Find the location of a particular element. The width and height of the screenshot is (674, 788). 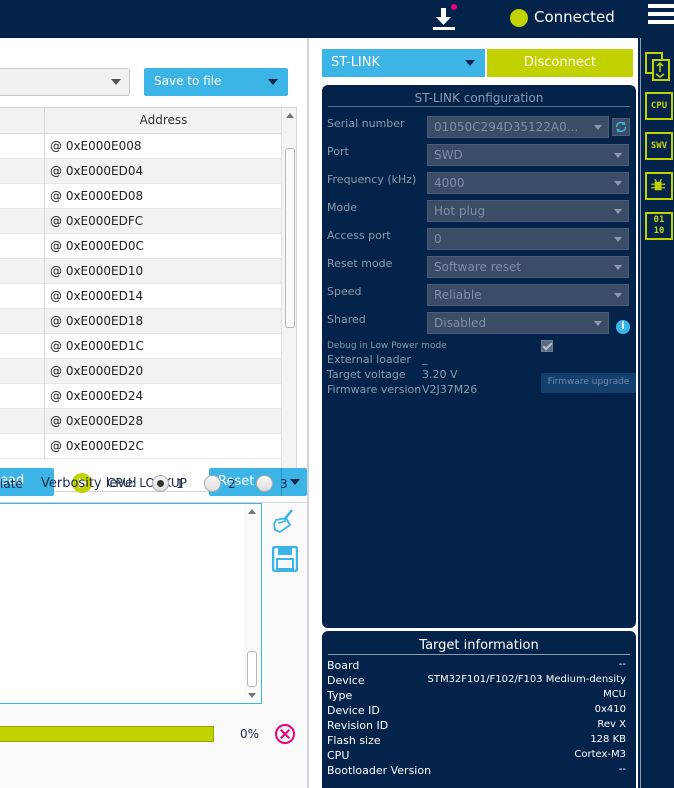

address-cell: @ 0xE000ED2C is located at coordinates (97, 446).